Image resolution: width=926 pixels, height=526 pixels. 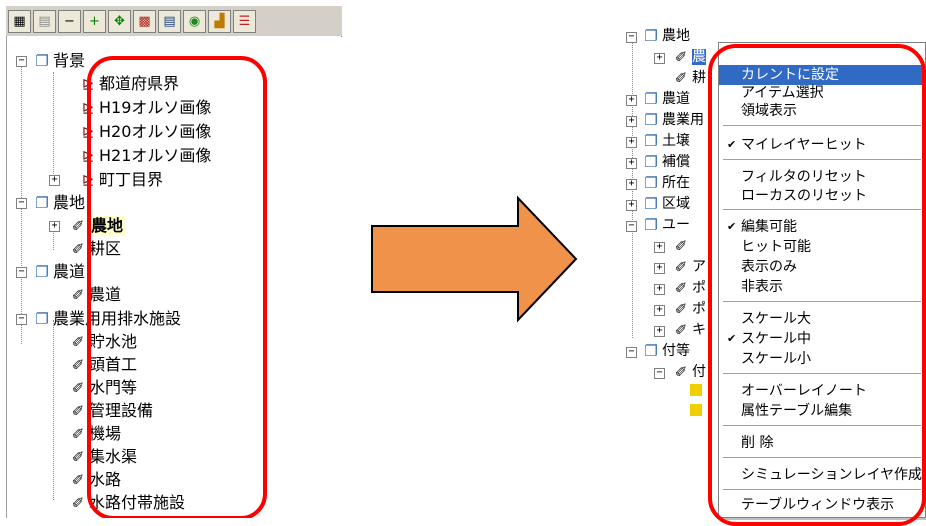 I want to click on menu-item-scale-medium: ✔ スケール中, so click(x=822, y=339).